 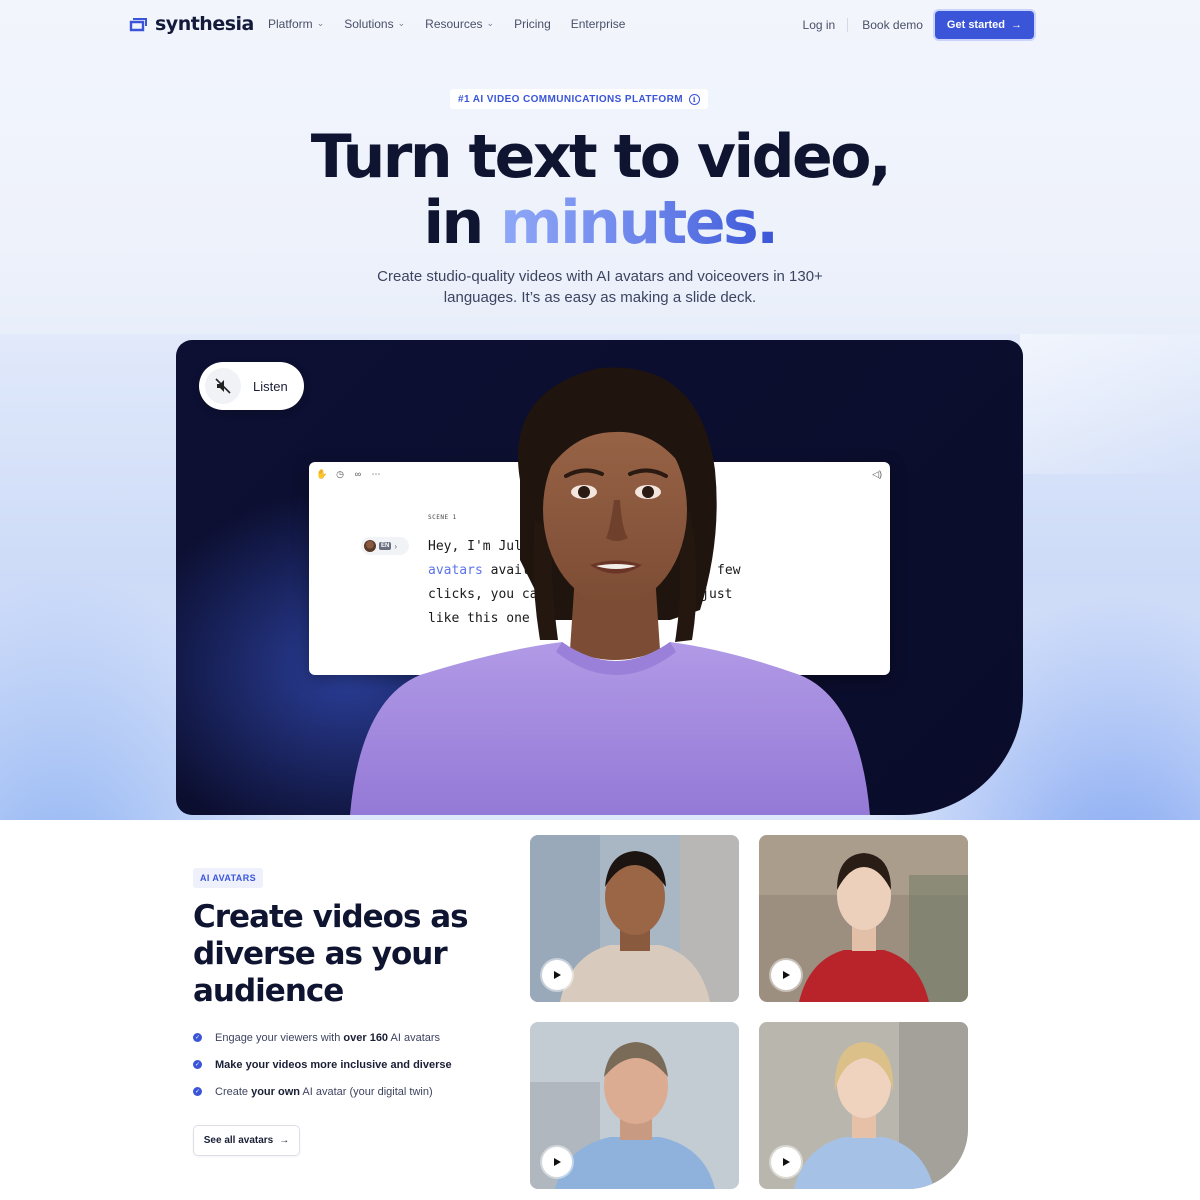 I want to click on nav-solutions: Solutions ⌄, so click(x=374, y=24).